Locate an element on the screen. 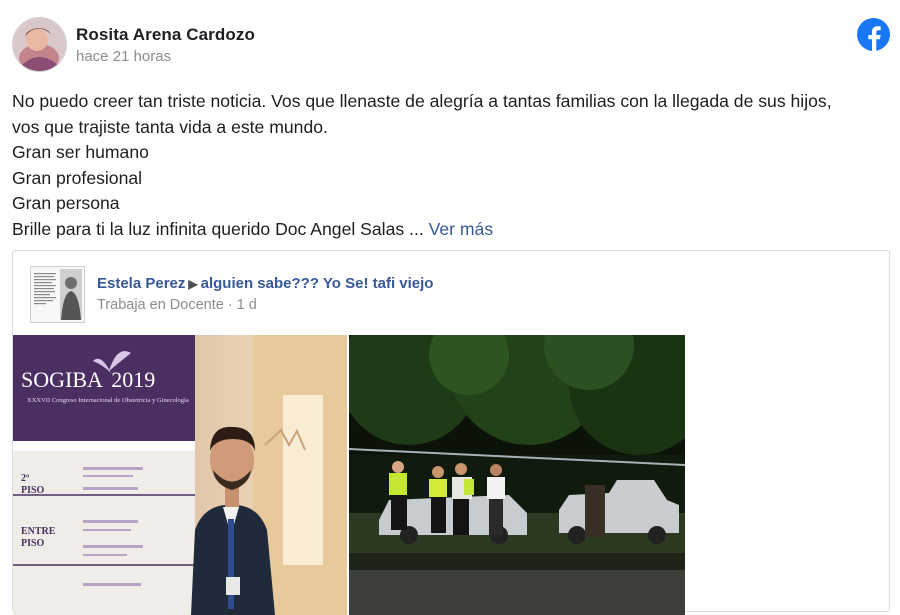  floor-number: ENTRE is located at coordinates (38, 531).